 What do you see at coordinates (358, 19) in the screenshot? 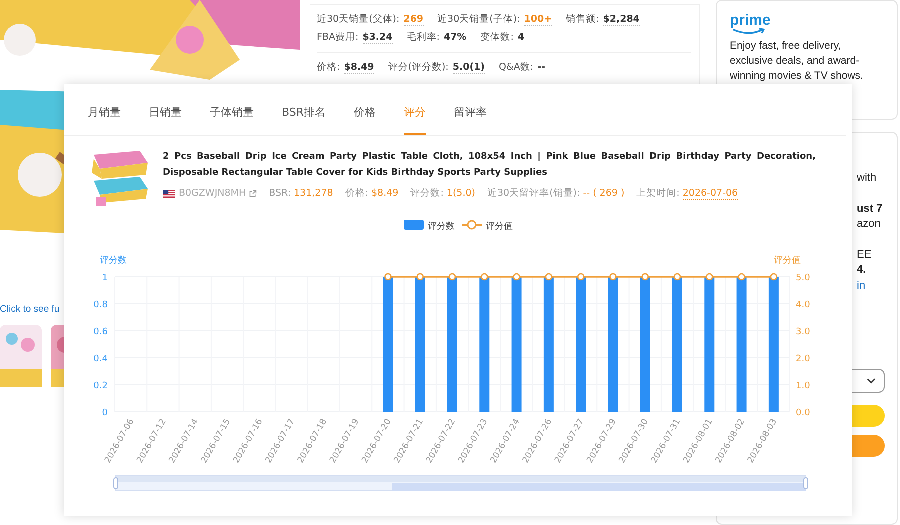
I see `stat-label: 近30天销量(父体):` at bounding box center [358, 19].